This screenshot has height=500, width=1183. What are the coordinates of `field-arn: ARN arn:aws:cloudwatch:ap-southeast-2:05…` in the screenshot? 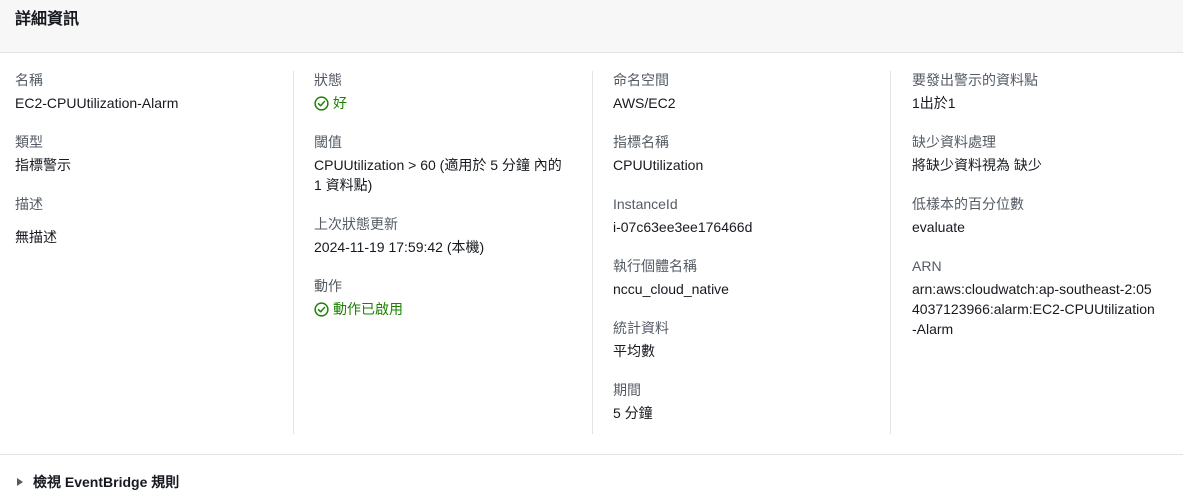 It's located at (1042, 298).